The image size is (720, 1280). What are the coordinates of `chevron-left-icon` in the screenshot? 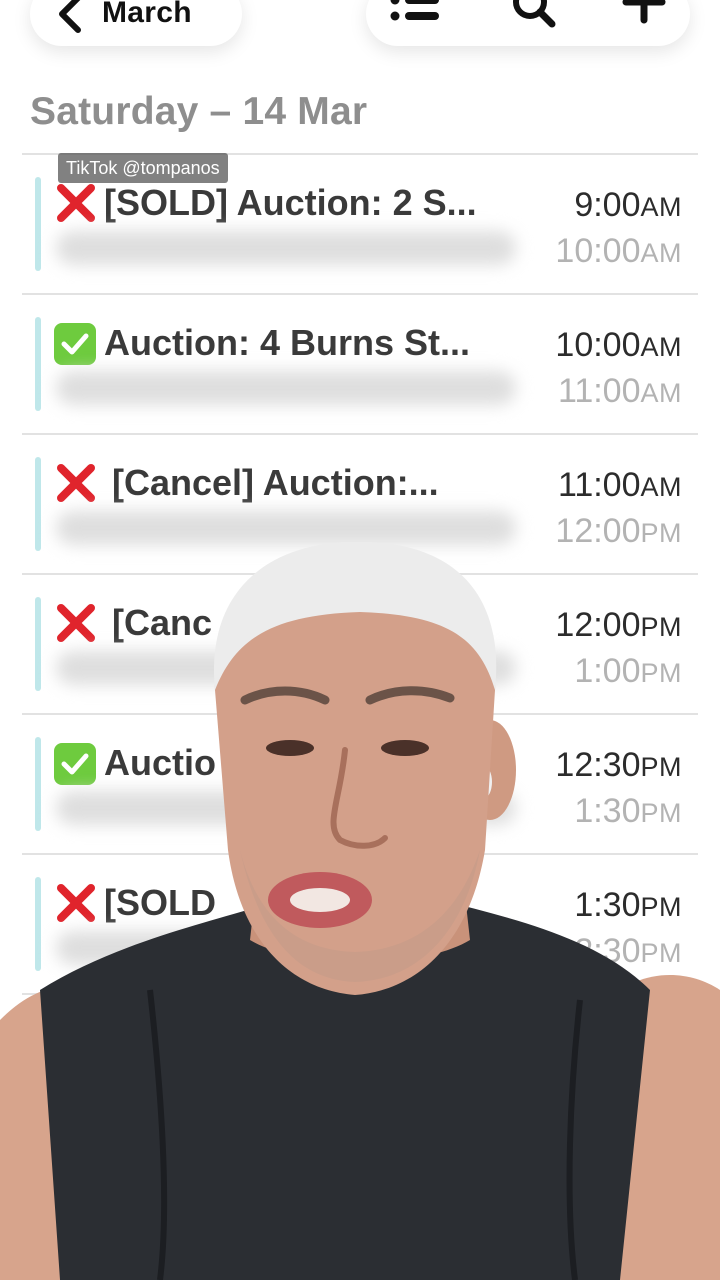 It's located at (70, 16).